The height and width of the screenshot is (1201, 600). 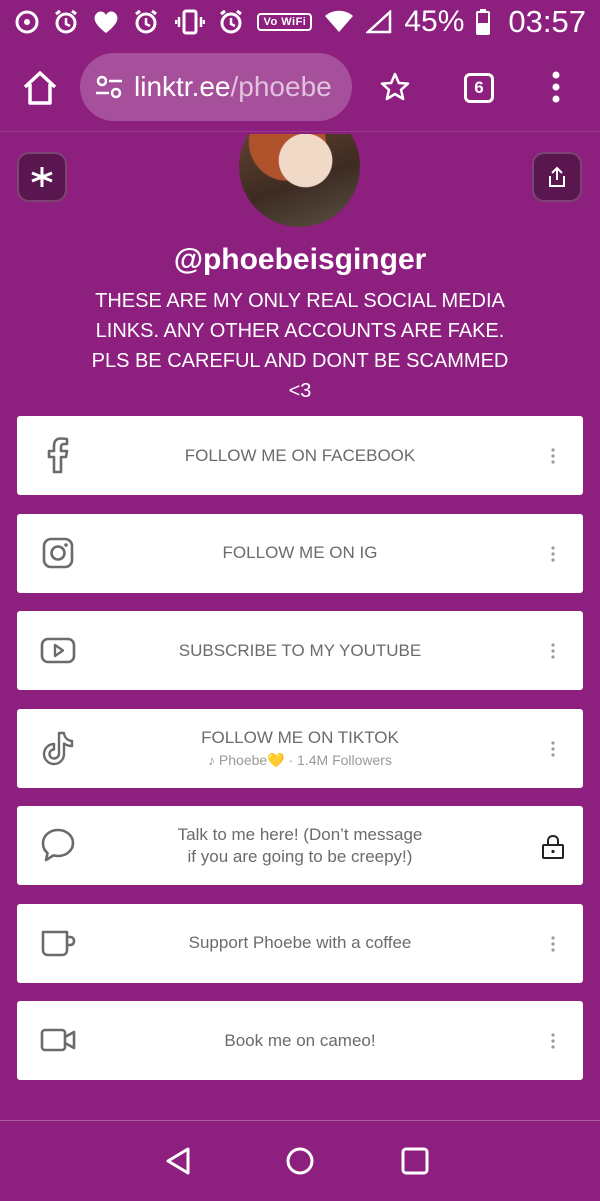 I want to click on link-title: SUBSCRIBE TO MY YOUTUBE, so click(x=300, y=650).